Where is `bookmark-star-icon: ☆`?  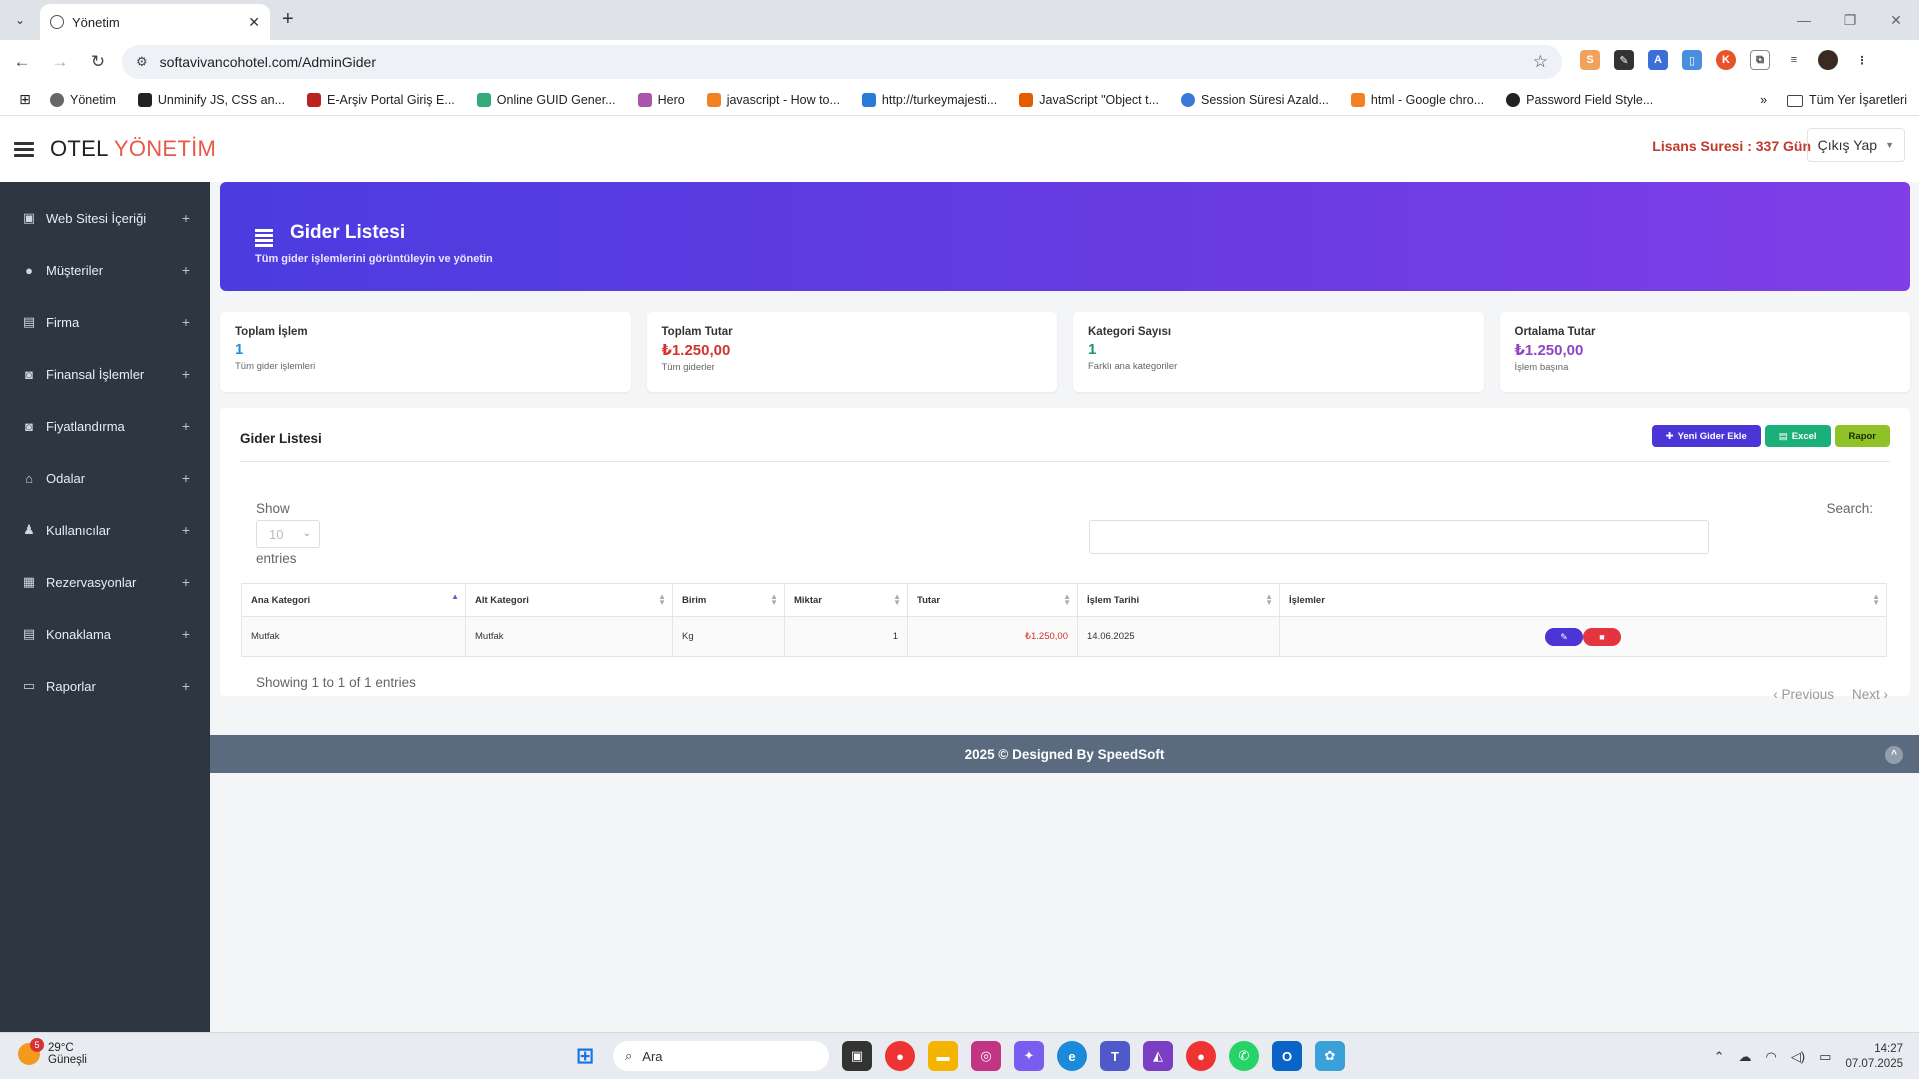 bookmark-star-icon: ☆ is located at coordinates (1540, 62).